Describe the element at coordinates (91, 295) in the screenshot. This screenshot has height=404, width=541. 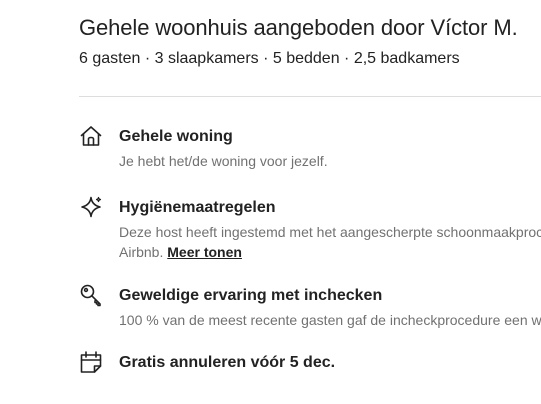
I see `key-icon` at that location.